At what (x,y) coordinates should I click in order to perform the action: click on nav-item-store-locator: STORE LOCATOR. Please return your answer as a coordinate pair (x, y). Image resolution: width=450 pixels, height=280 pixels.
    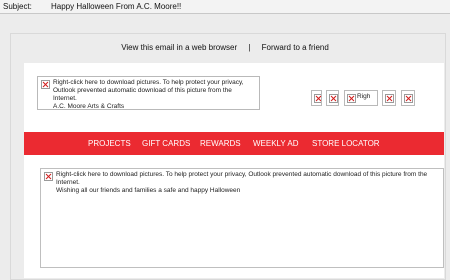
    Looking at the image, I should click on (346, 143).